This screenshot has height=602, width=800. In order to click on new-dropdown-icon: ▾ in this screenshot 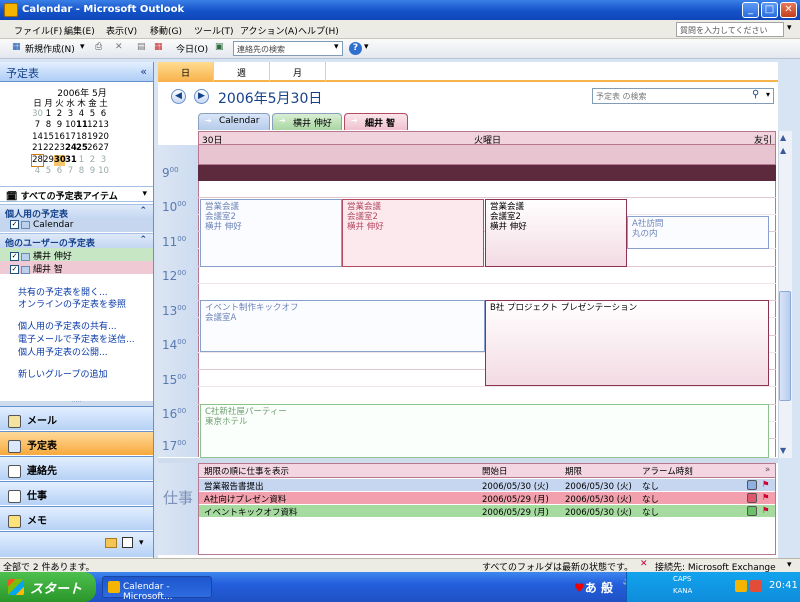, I will do `click(82, 47)`.